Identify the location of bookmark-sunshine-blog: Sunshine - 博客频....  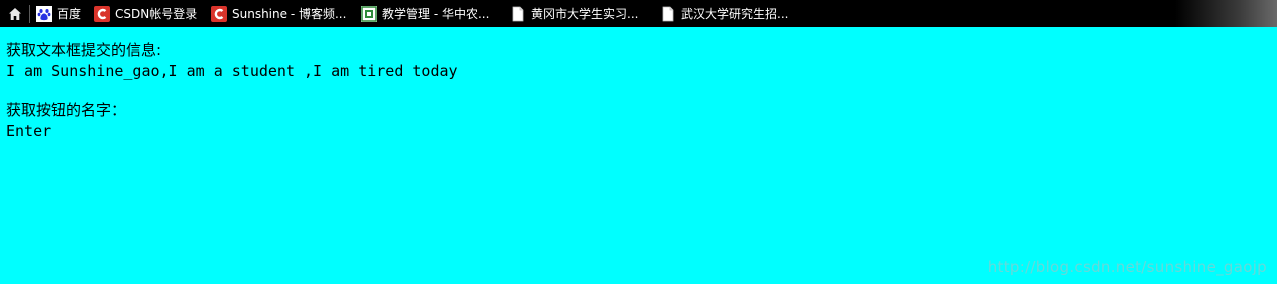
(286, 13).